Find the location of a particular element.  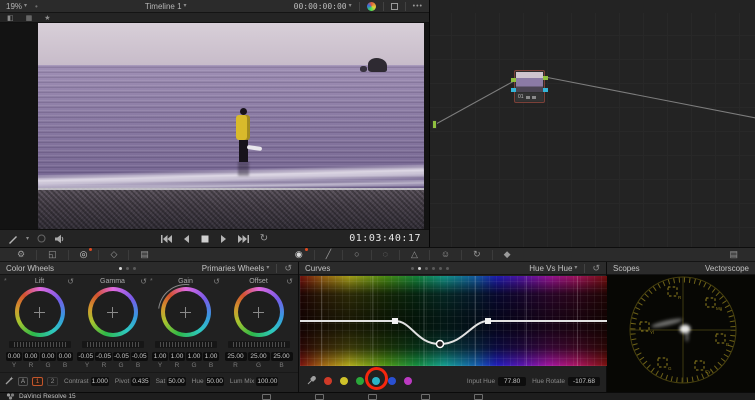

page-fairlight-icon is located at coordinates (425, 397).